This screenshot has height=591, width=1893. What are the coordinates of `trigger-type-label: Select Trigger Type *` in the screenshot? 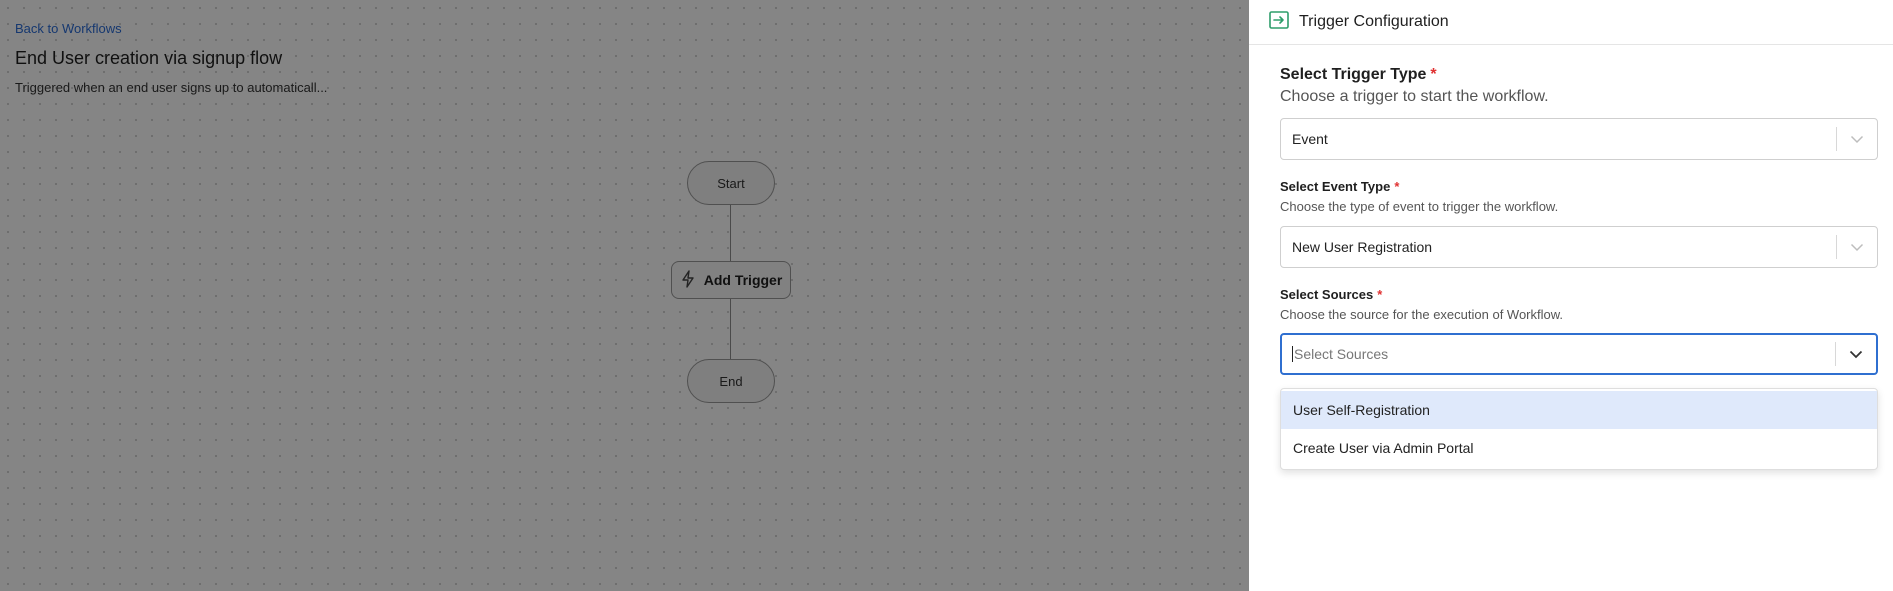 It's located at (1358, 75).